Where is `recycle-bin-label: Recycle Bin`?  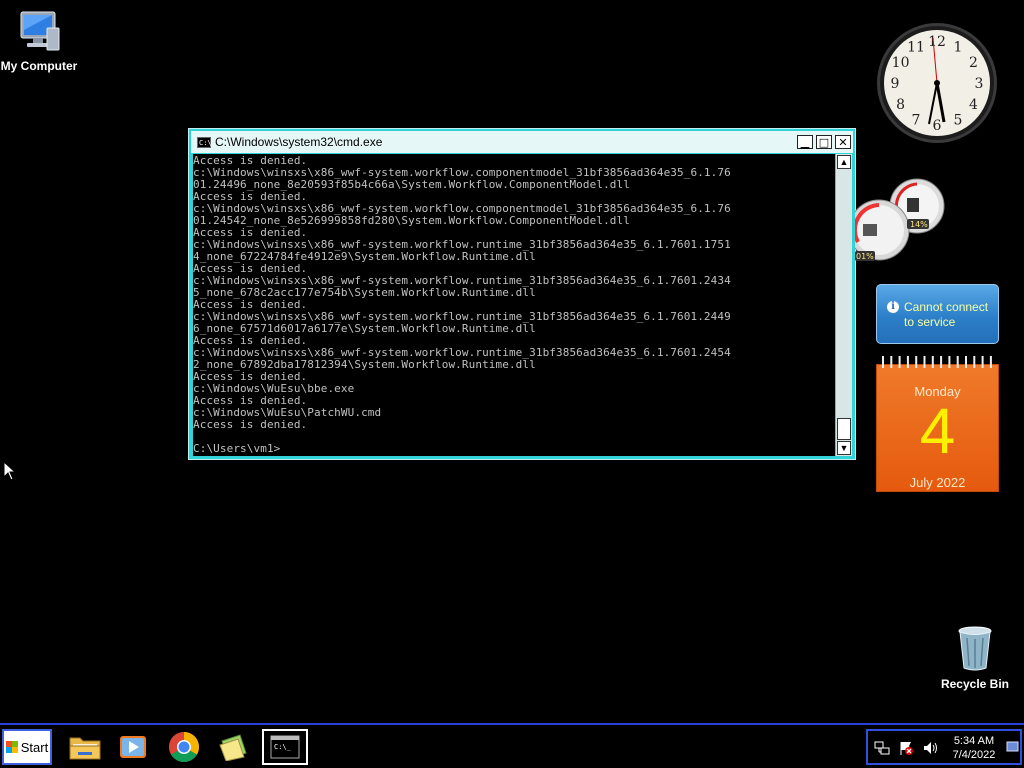 recycle-bin-label: Recycle Bin is located at coordinates (975, 684).